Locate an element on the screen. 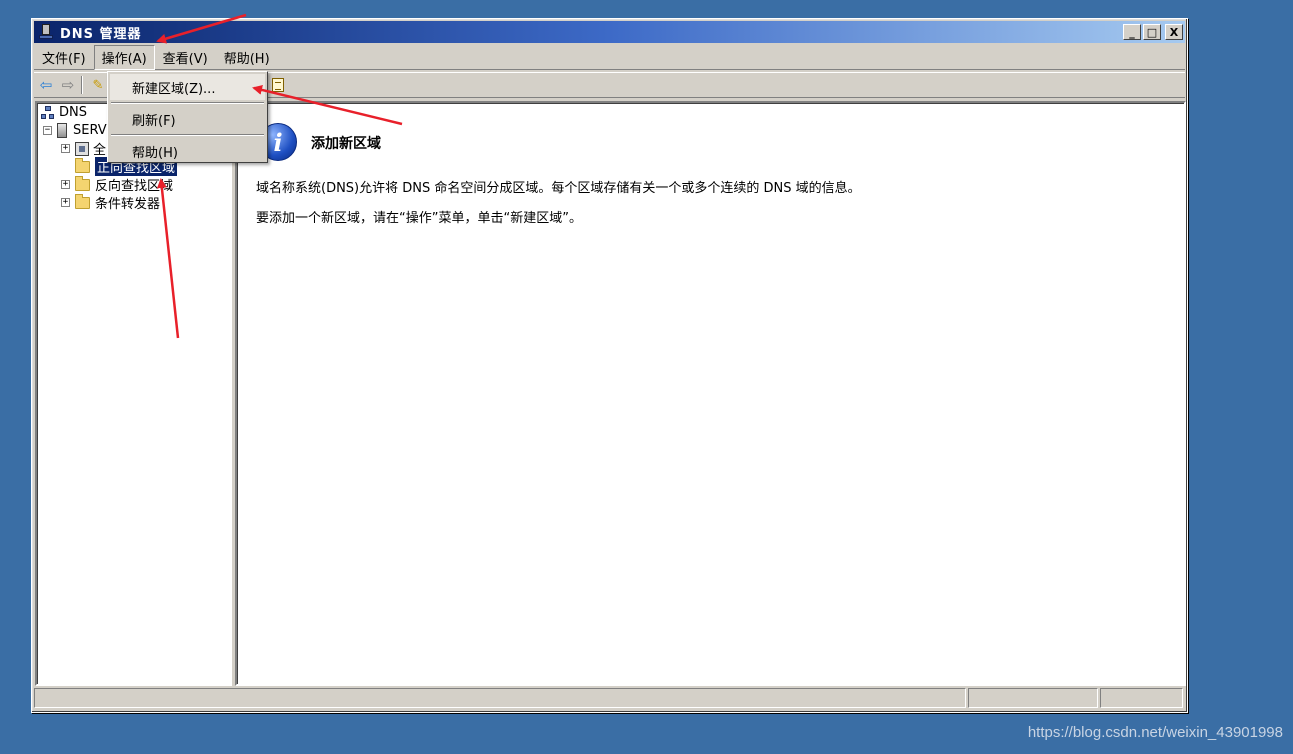 This screenshot has width=1293, height=754. window-controls: _ □ X is located at coordinates (1153, 32).